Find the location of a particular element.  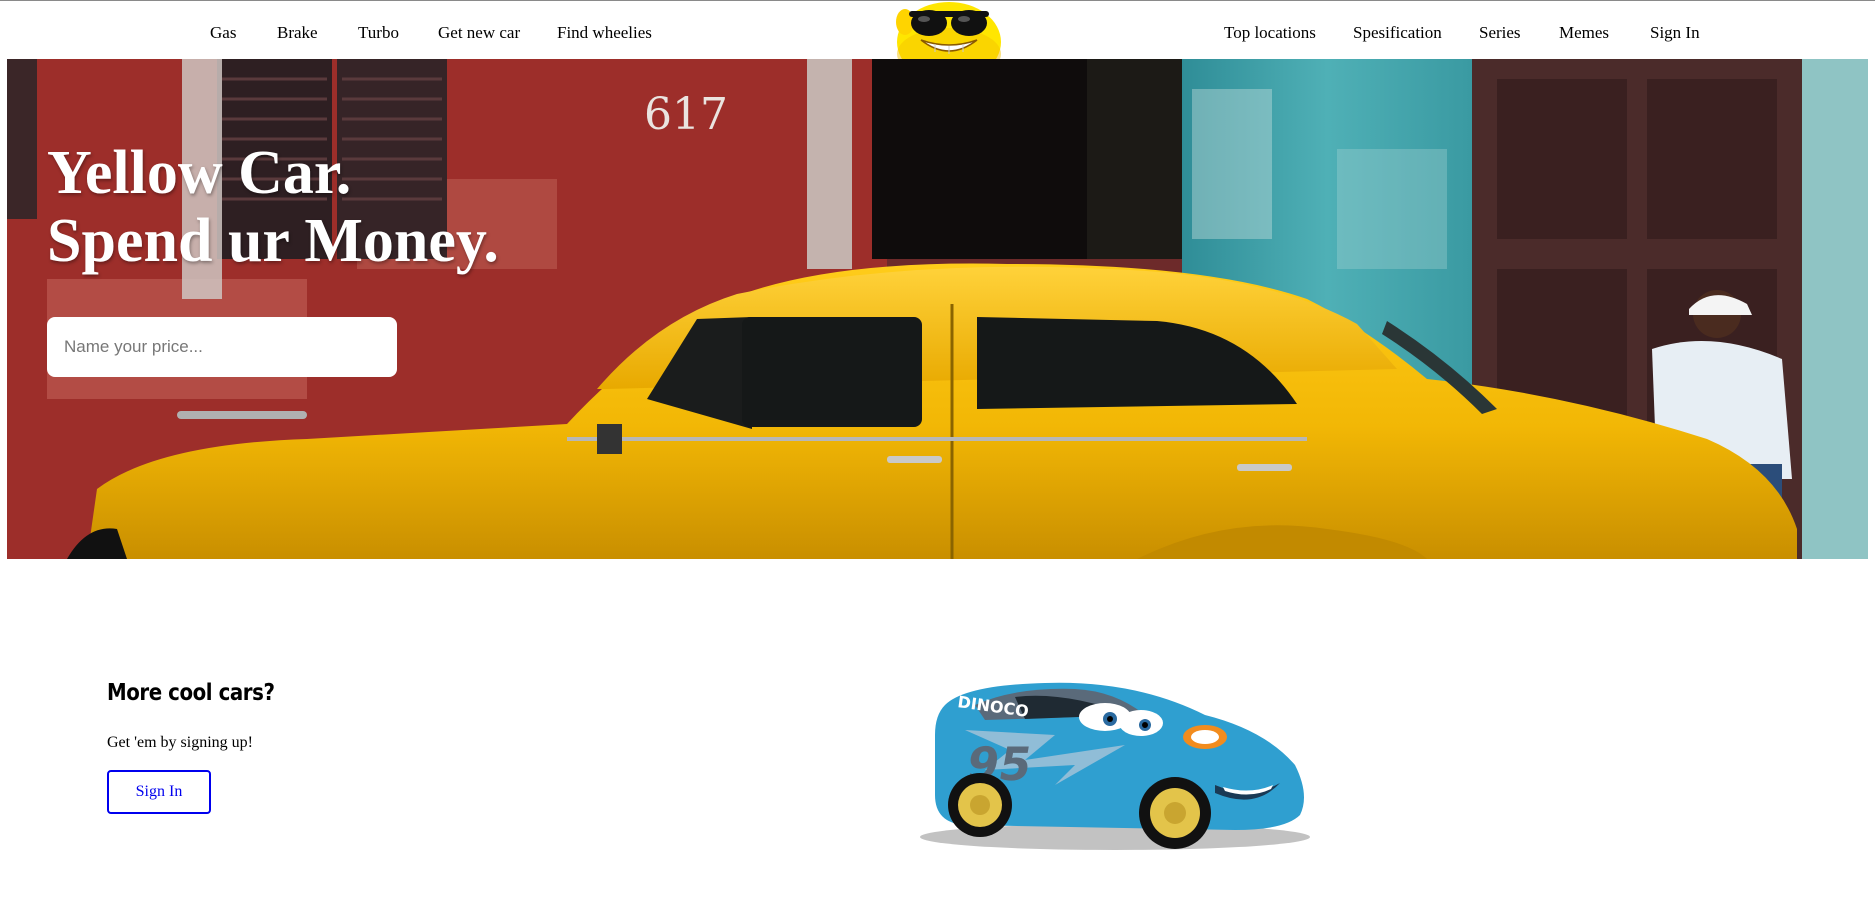

nav-link-spesification: Spesification is located at coordinates (1397, 33).